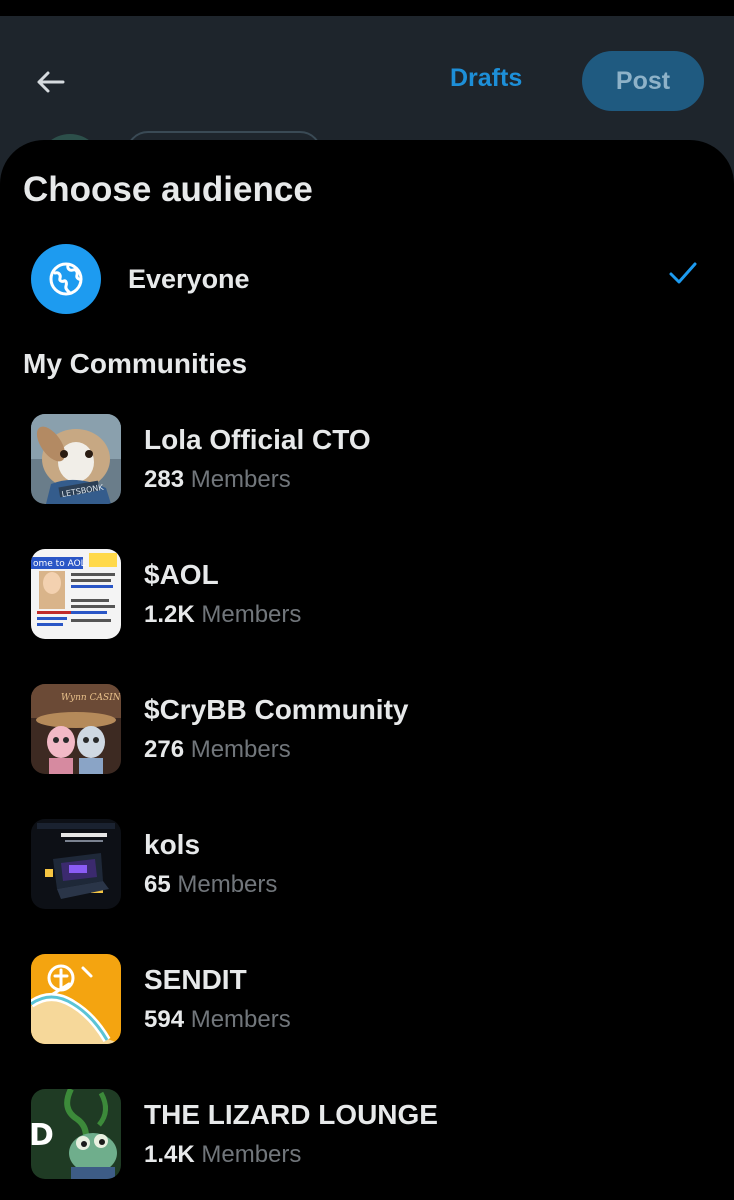  I want to click on community-meta: 594 Members, so click(217, 1020).